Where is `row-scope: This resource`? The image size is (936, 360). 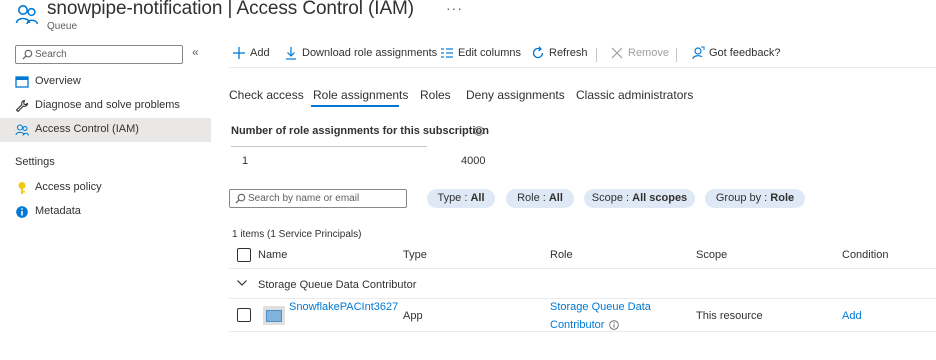 row-scope: This resource is located at coordinates (729, 316).